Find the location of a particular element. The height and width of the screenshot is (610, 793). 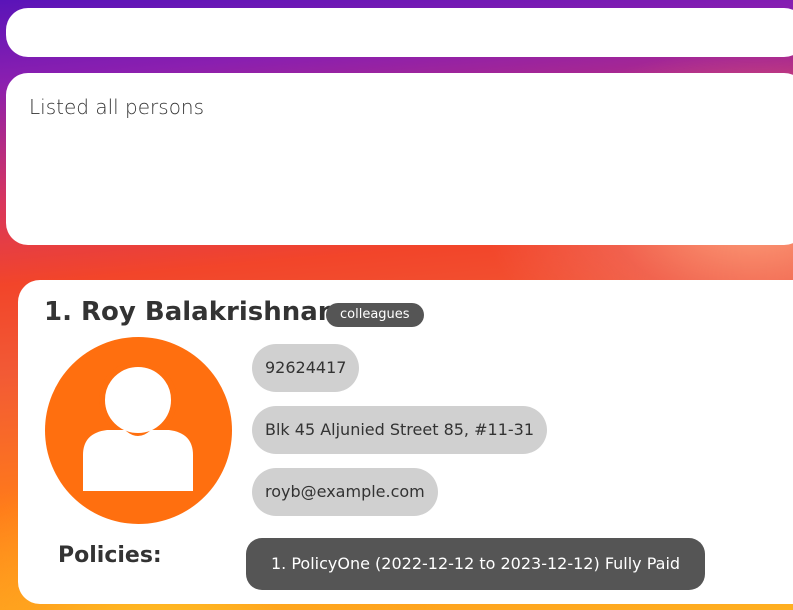

tag-badge: colleagues is located at coordinates (375, 315).